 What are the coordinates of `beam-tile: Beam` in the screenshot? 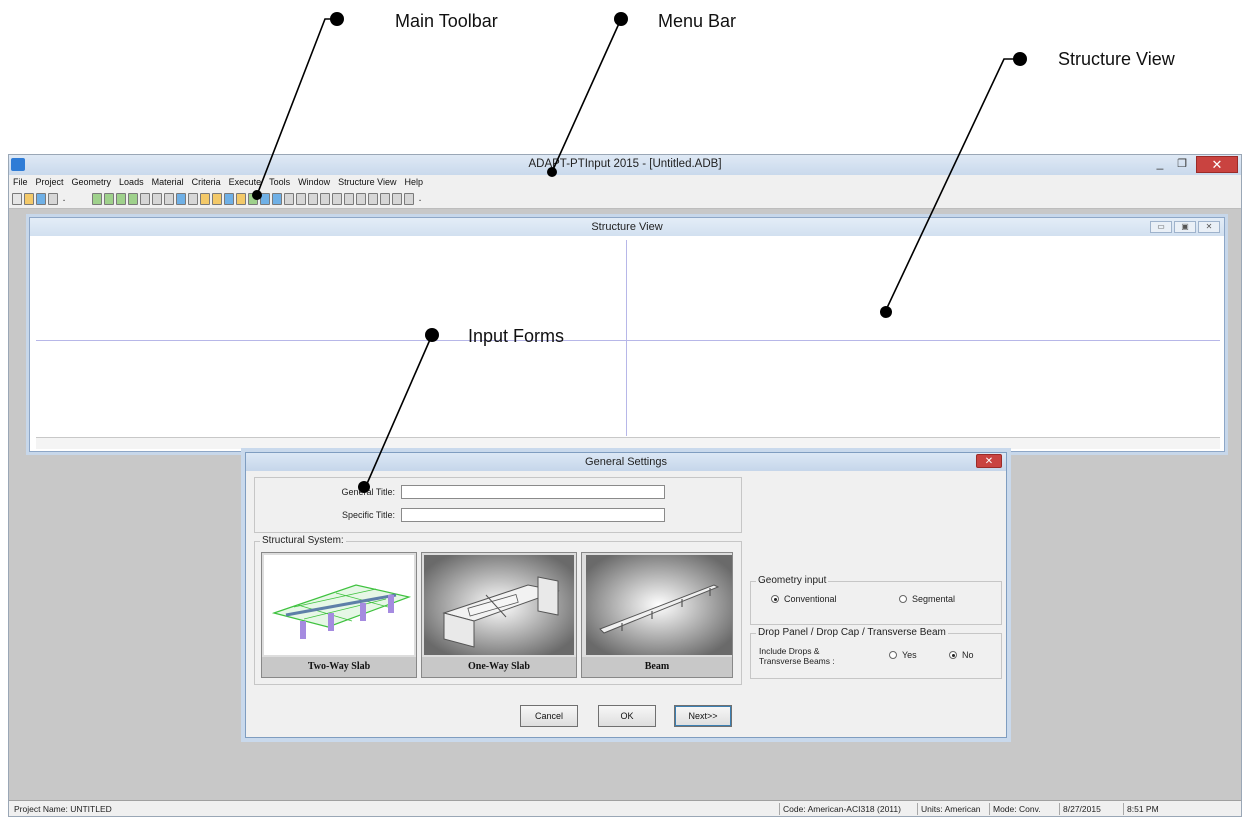 It's located at (657, 615).